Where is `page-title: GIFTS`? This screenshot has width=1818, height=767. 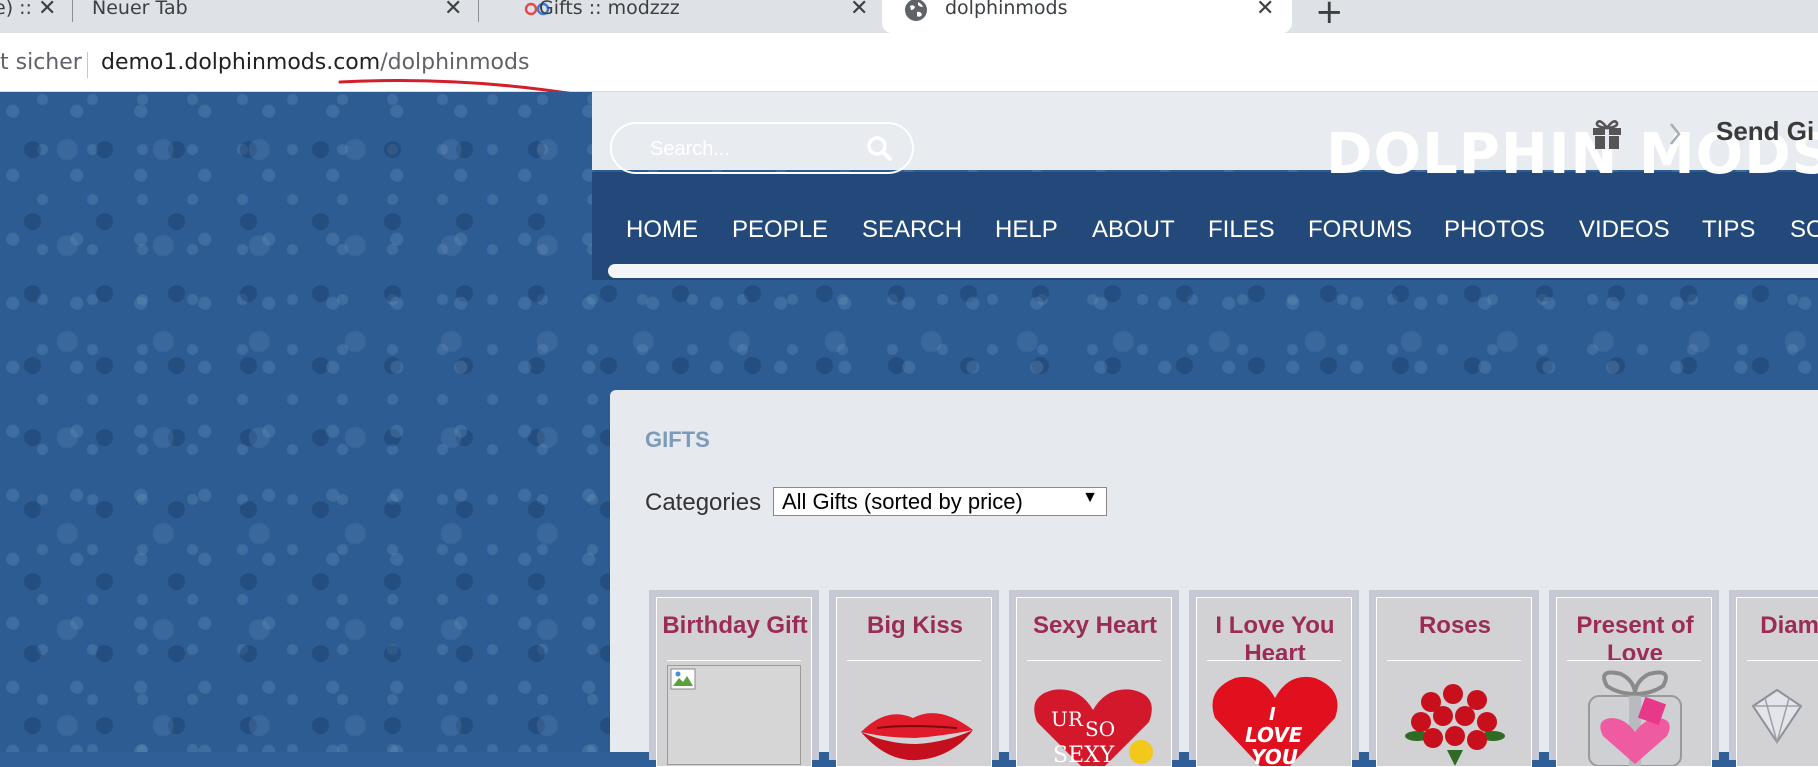
page-title: GIFTS is located at coordinates (677, 439).